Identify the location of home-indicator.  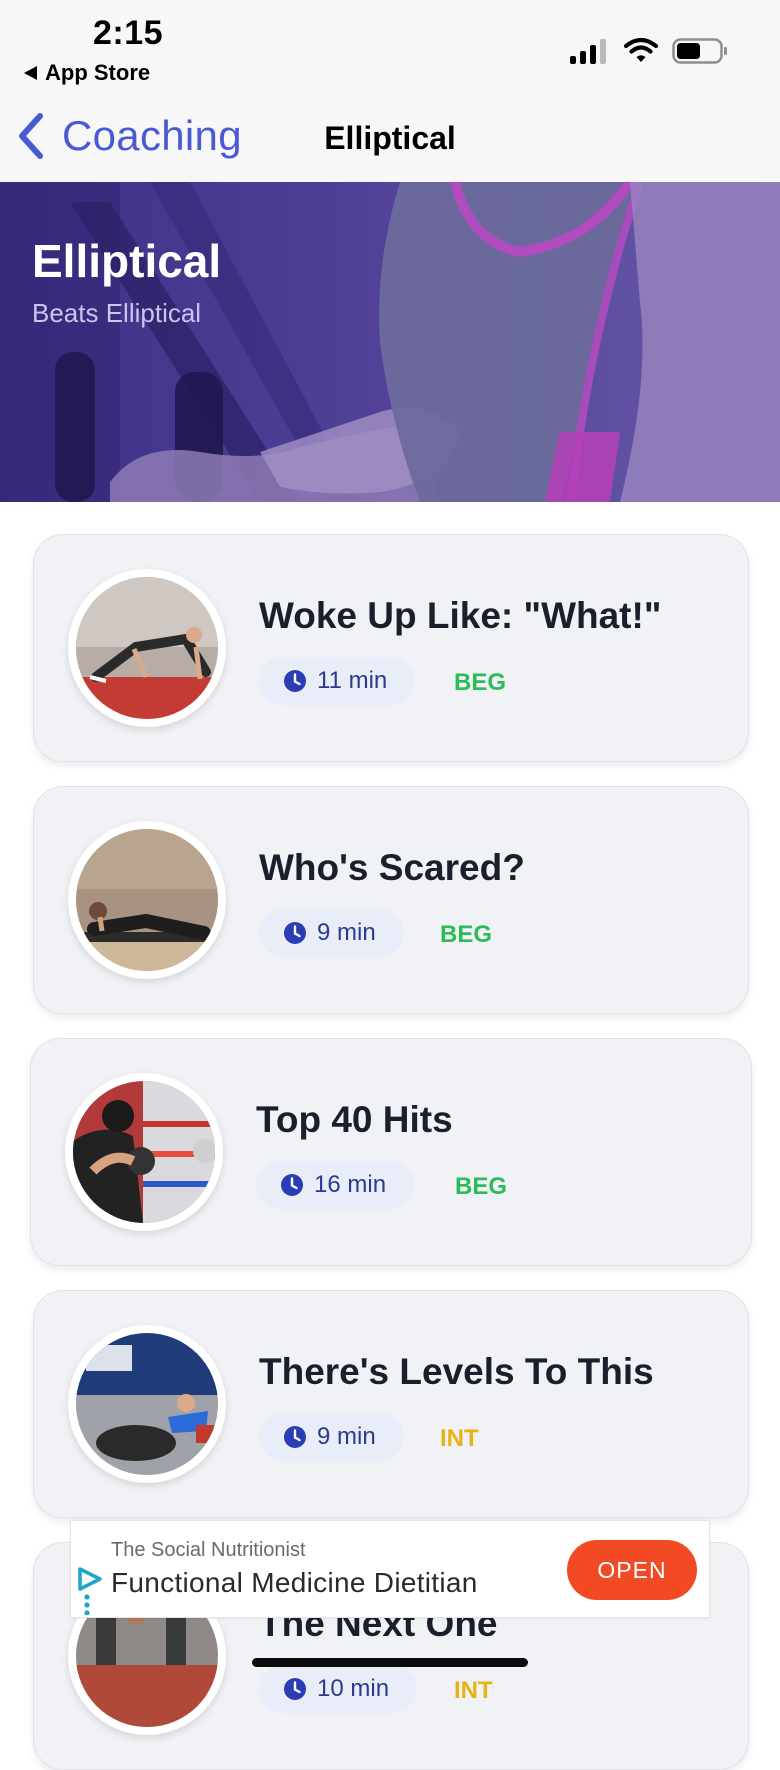
(390, 1662).